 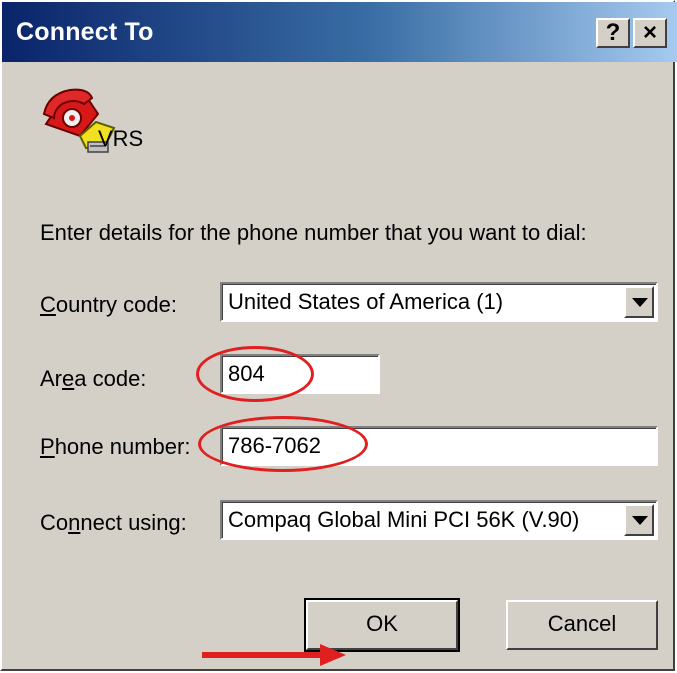 I want to click on connect-using-select: Compaq Global Mini PCI 56K (V.90), so click(x=439, y=520).